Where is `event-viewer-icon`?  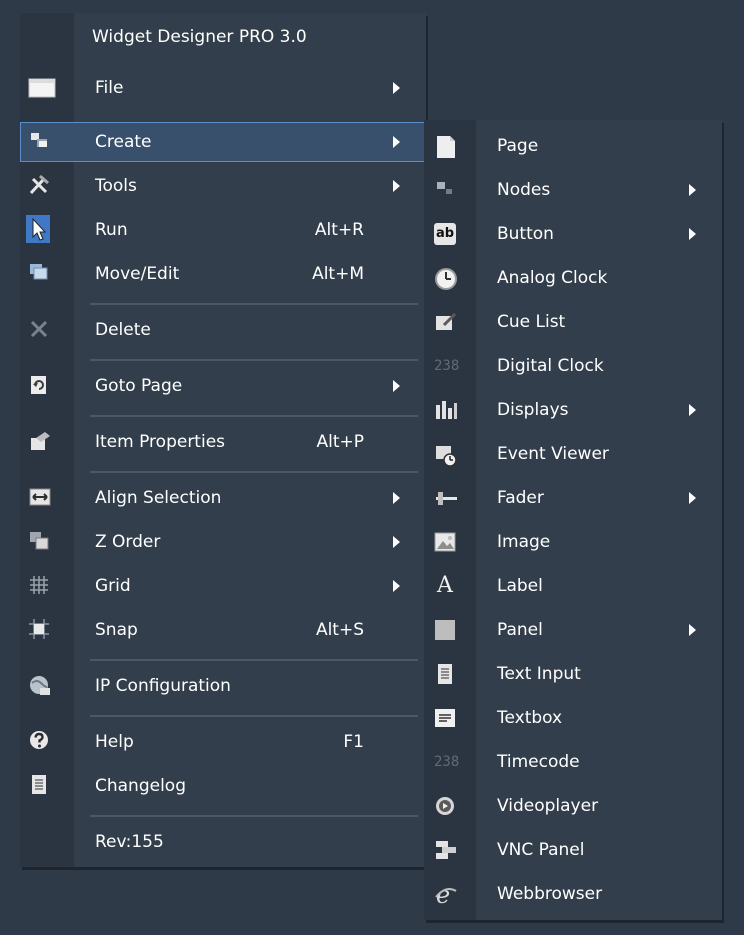
event-viewer-icon is located at coordinates (445, 455).